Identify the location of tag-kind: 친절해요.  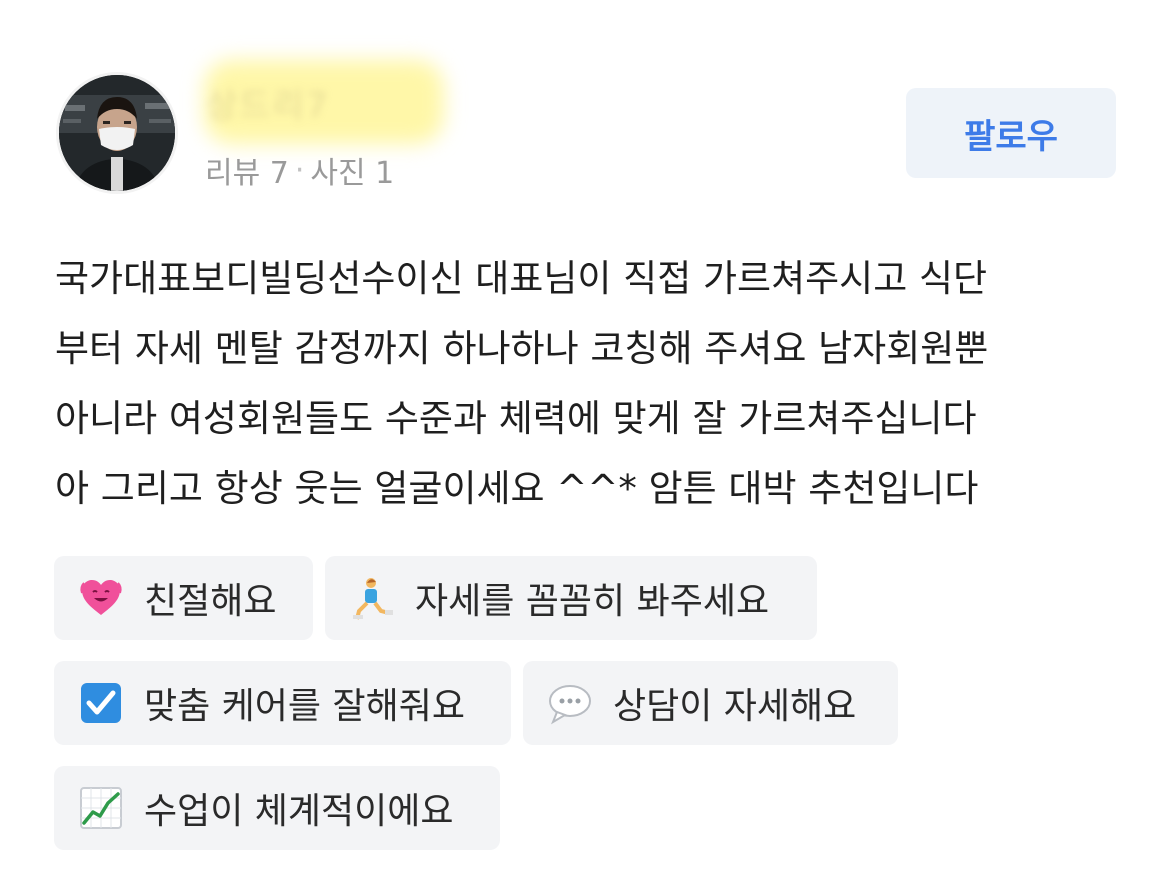
(183, 598).